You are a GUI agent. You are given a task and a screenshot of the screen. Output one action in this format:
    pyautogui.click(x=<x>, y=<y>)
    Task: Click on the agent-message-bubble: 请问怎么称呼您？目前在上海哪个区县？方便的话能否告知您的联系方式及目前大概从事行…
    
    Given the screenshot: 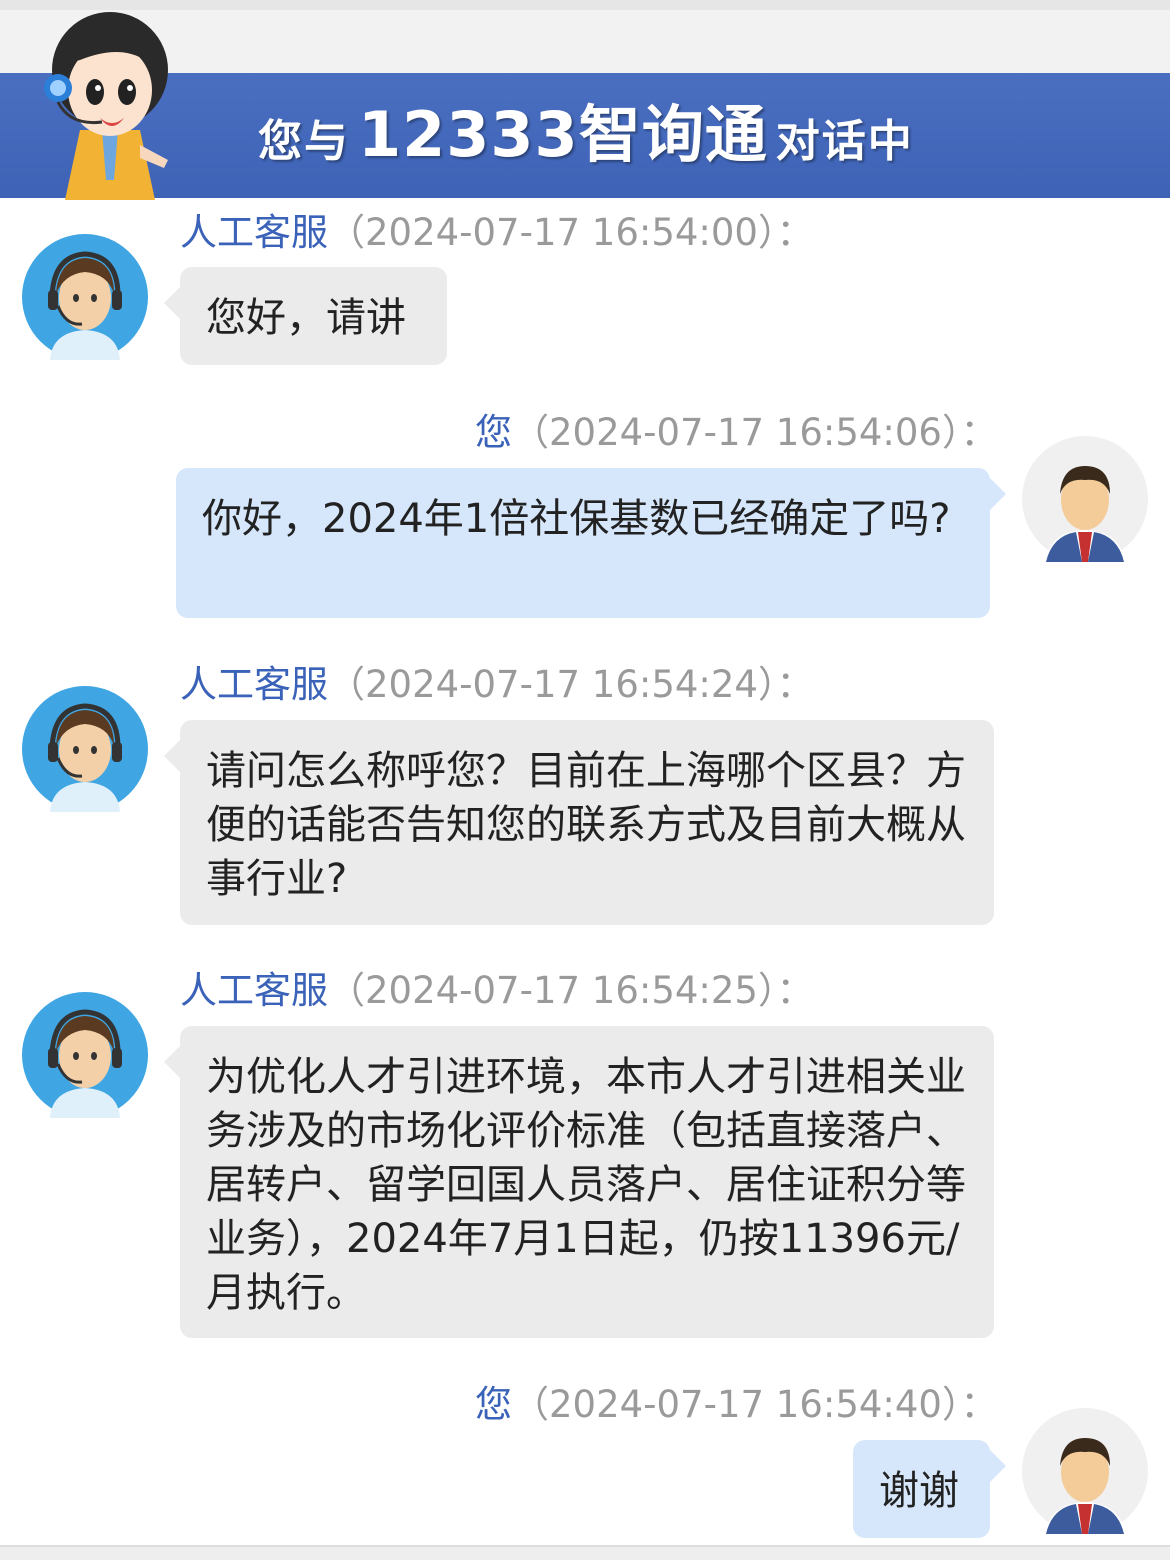 What is the action you would take?
    pyautogui.click(x=579, y=822)
    